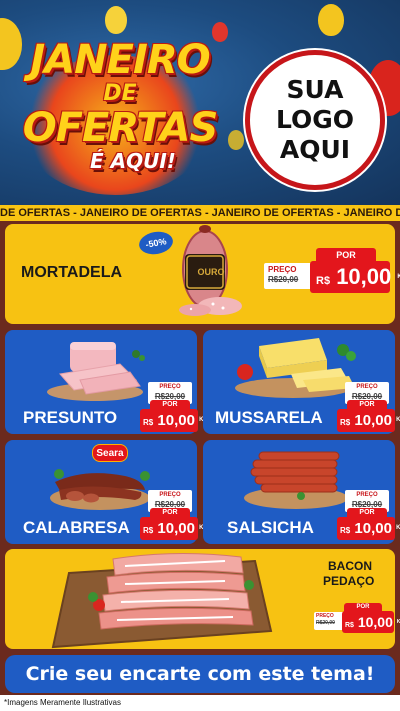 The width and height of the screenshot is (400, 711). I want to click on por-label: POR, so click(346, 255).